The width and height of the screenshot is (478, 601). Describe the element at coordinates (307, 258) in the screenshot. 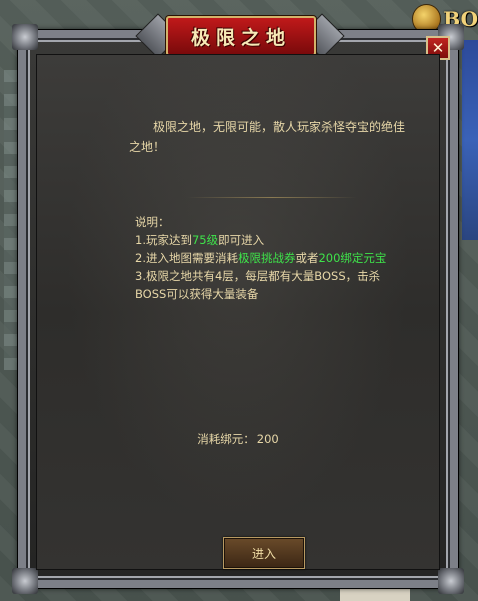

I see `note-2-mid: 或者` at that location.